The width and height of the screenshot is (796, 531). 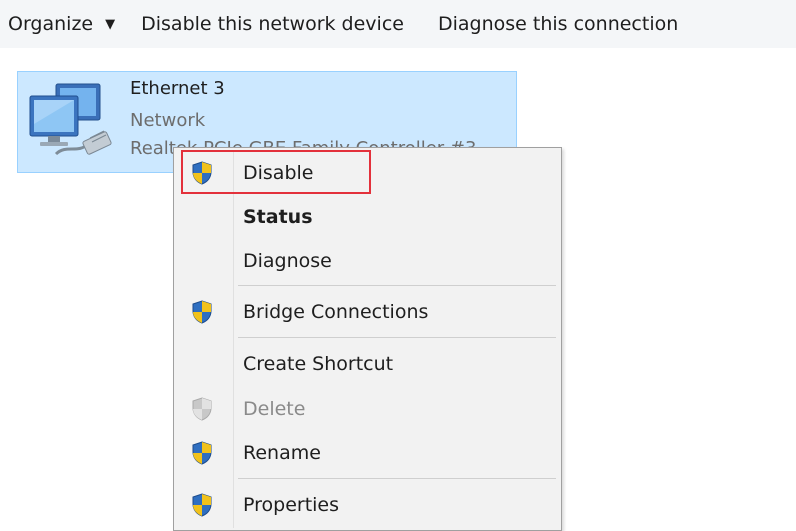 I want to click on connection-status: Network, so click(x=168, y=120).